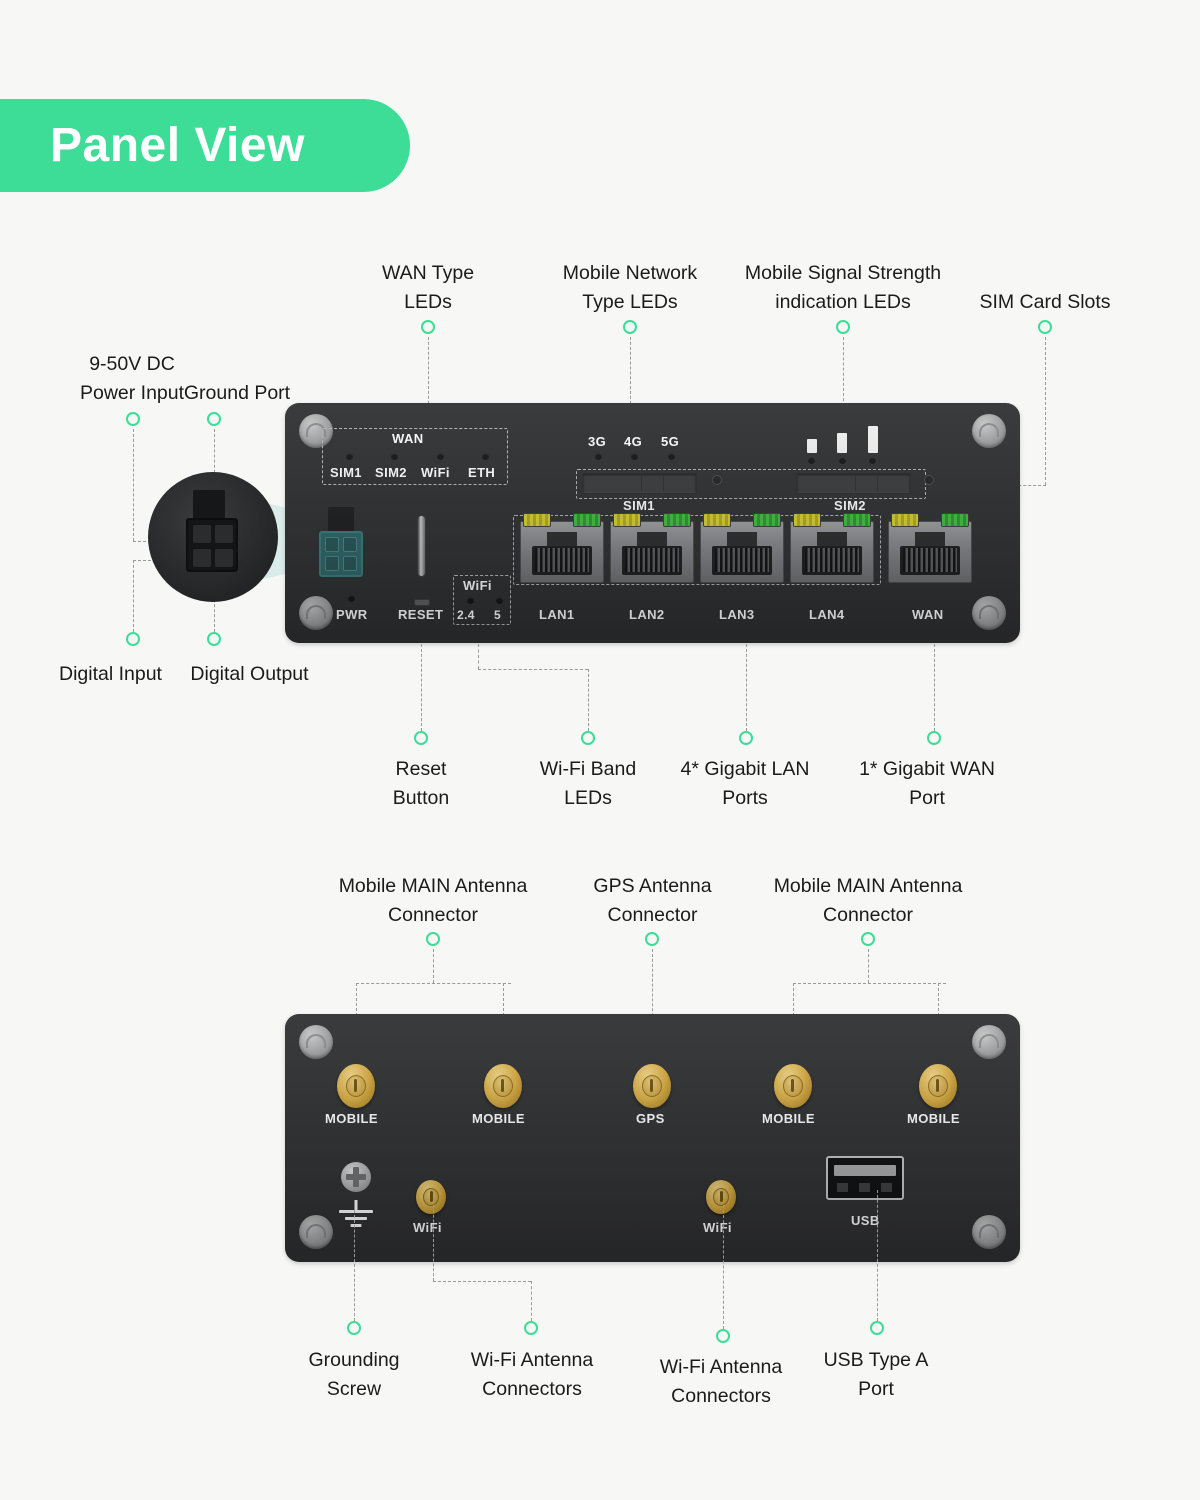 Image resolution: width=1200 pixels, height=1500 pixels. Describe the element at coordinates (788, 1118) in the screenshot. I see `antenna-label-mobile-3: MOBILE` at that location.